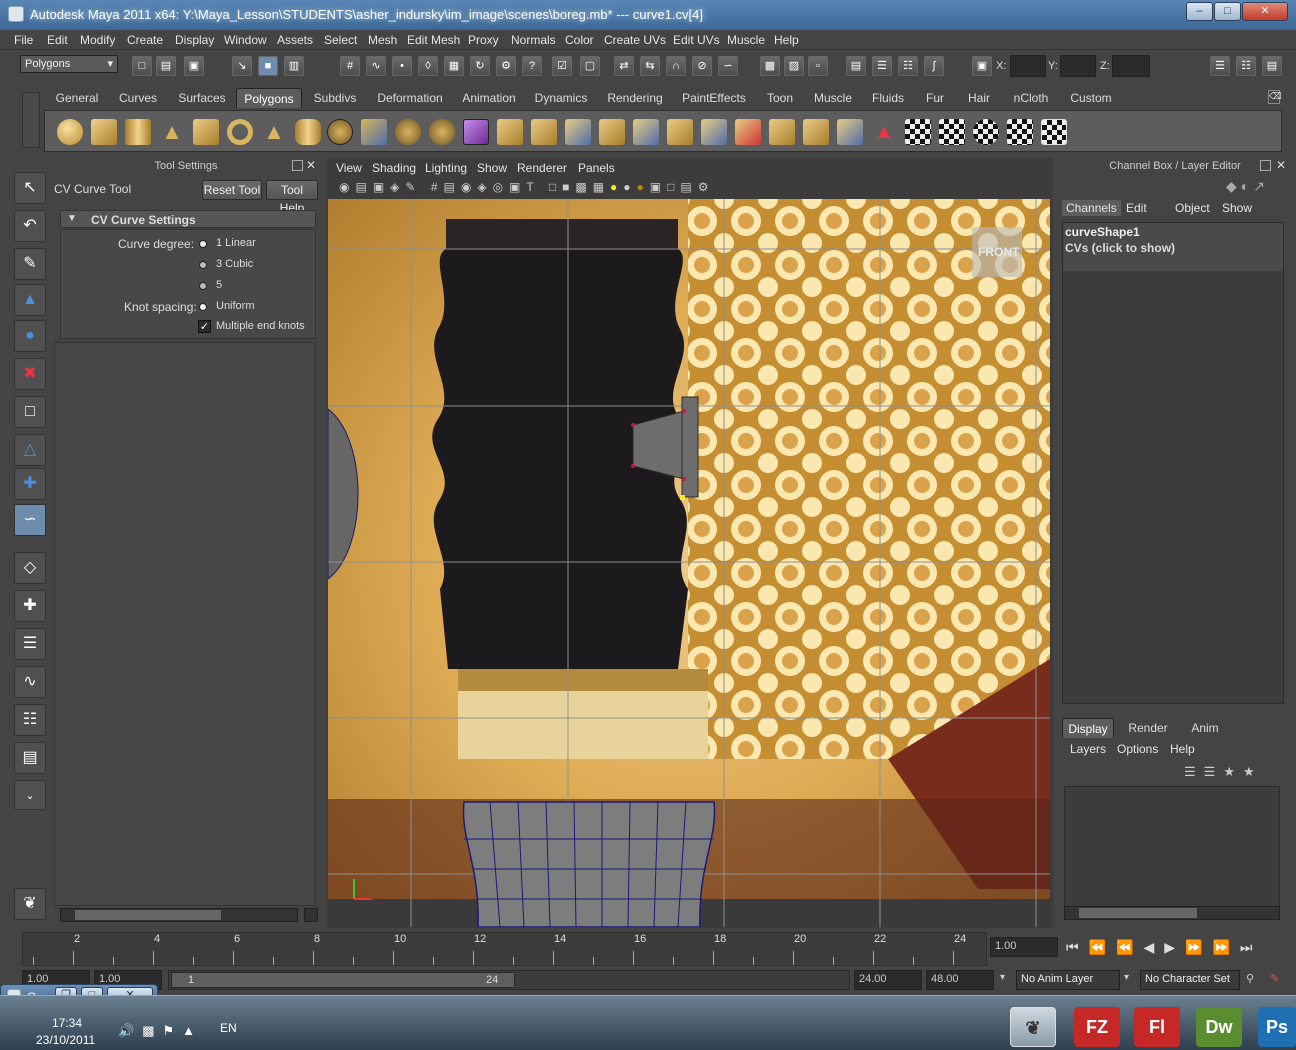 This screenshot has width=1296, height=1050. What do you see at coordinates (816, 132) in the screenshot?
I see `poke-face-icon` at bounding box center [816, 132].